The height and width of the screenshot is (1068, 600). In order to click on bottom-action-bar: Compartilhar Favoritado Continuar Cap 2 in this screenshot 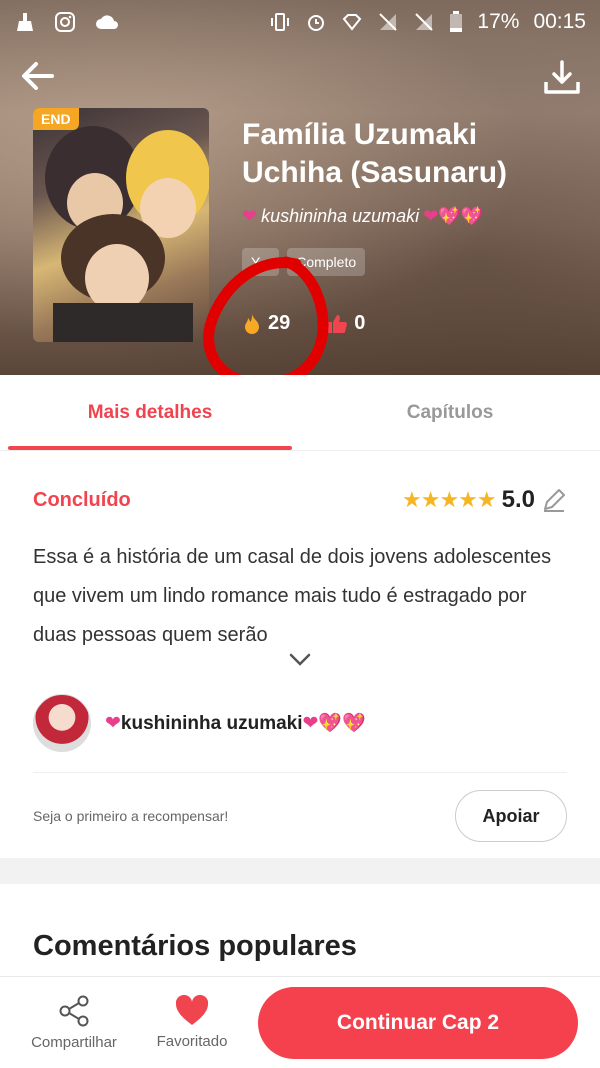, I will do `click(300, 1021)`.